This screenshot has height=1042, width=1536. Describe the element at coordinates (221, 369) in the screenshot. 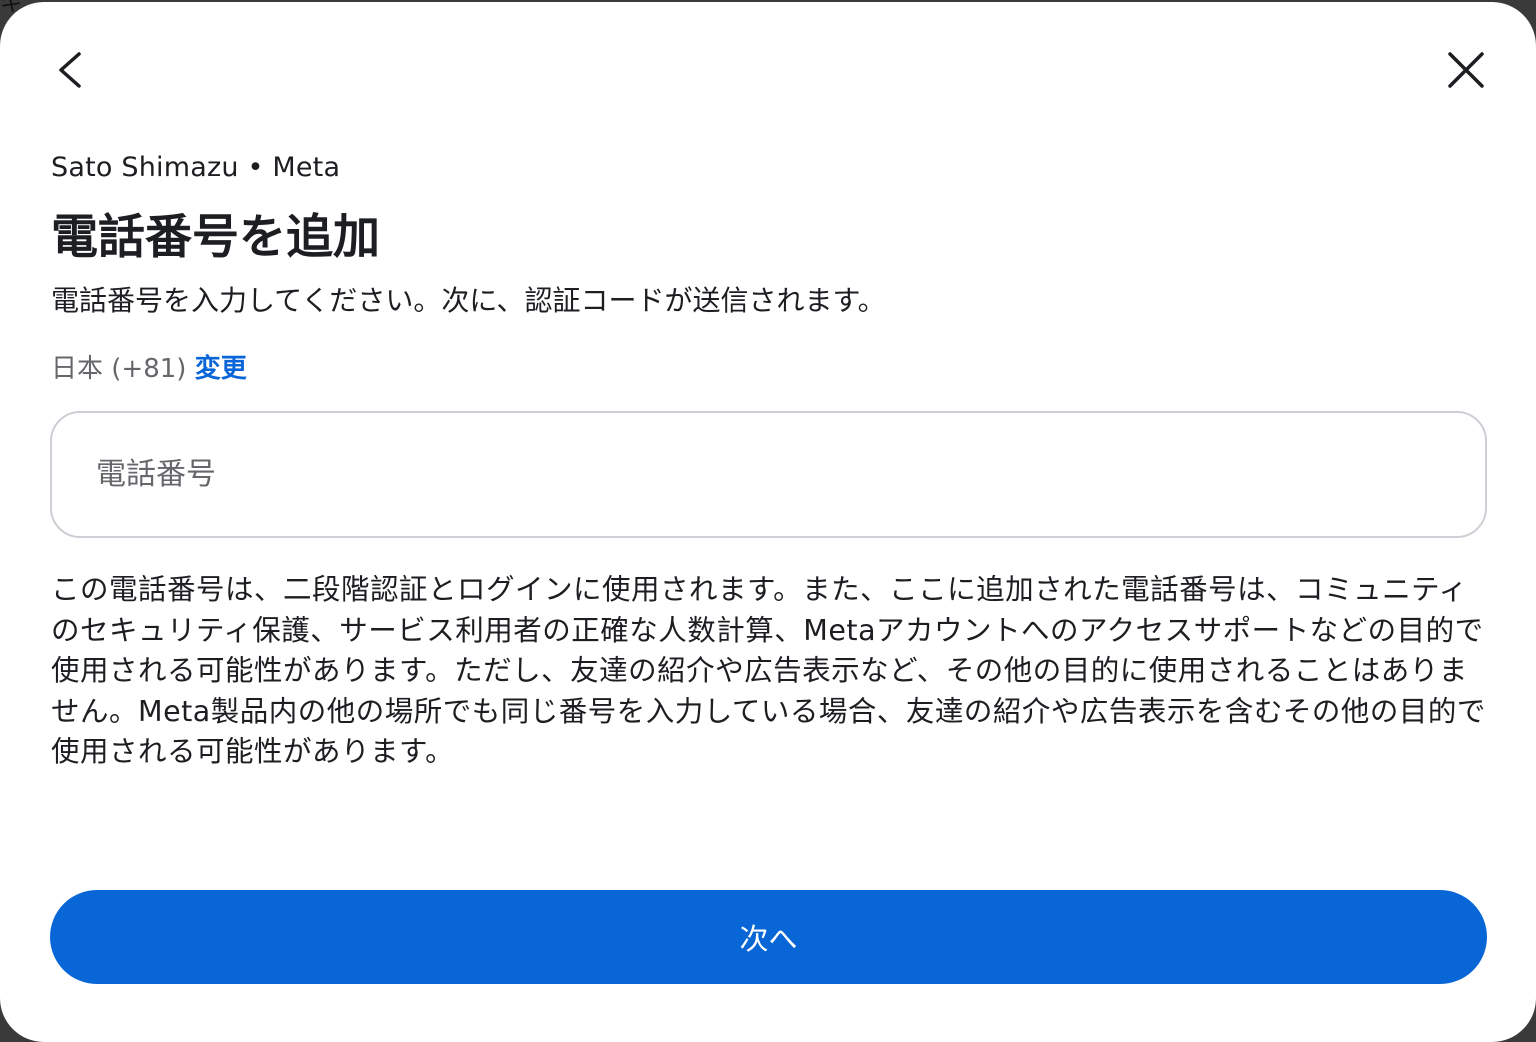

I see `change-country-link: 変更` at that location.